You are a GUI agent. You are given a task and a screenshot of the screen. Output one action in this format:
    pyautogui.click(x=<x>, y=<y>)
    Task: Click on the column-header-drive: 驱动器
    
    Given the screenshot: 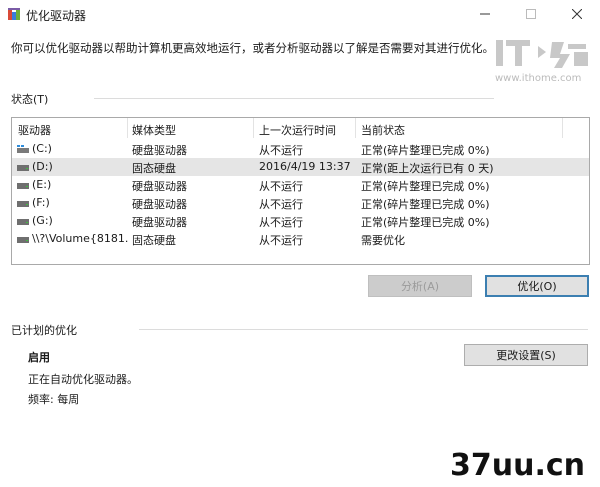 What is the action you would take?
    pyautogui.click(x=34, y=130)
    